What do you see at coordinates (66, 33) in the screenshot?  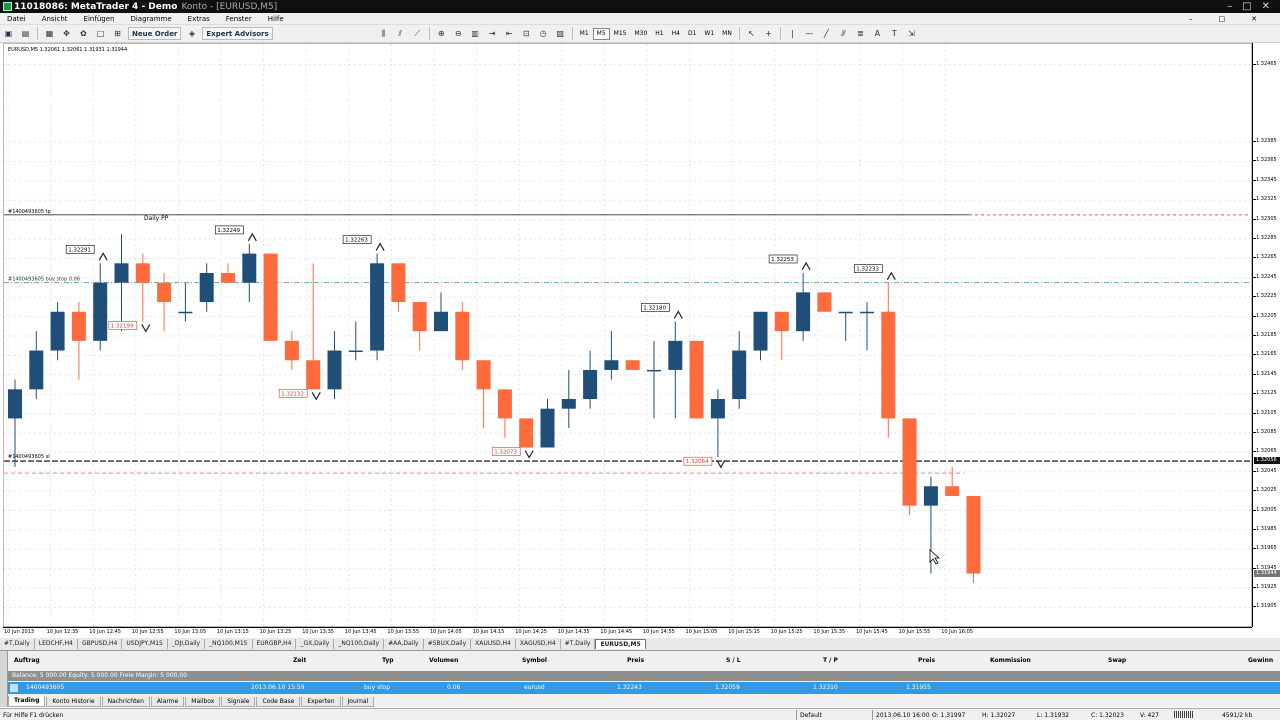 I see `data-window-icon: ✥` at bounding box center [66, 33].